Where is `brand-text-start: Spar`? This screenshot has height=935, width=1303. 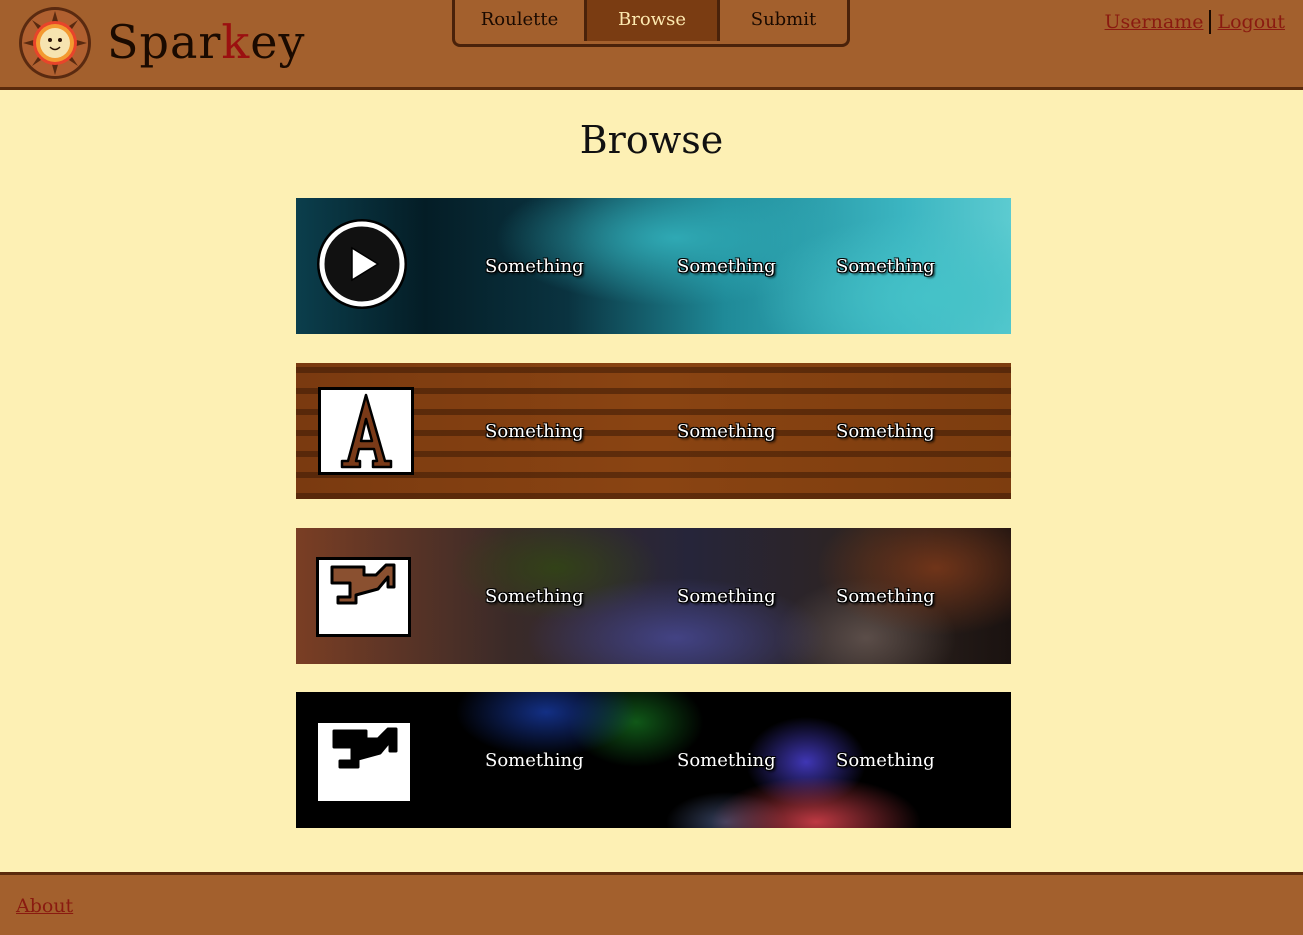
brand-text-start: Spar is located at coordinates (164, 42).